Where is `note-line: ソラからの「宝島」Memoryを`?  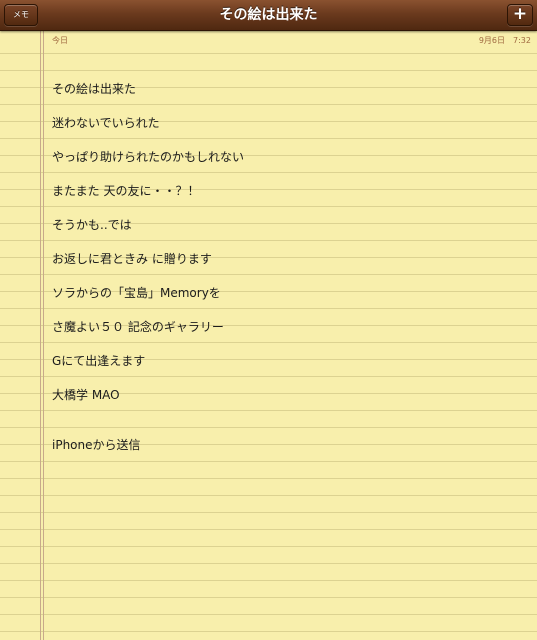
note-line: ソラからの「宝島」Memoryを is located at coordinates (136, 293).